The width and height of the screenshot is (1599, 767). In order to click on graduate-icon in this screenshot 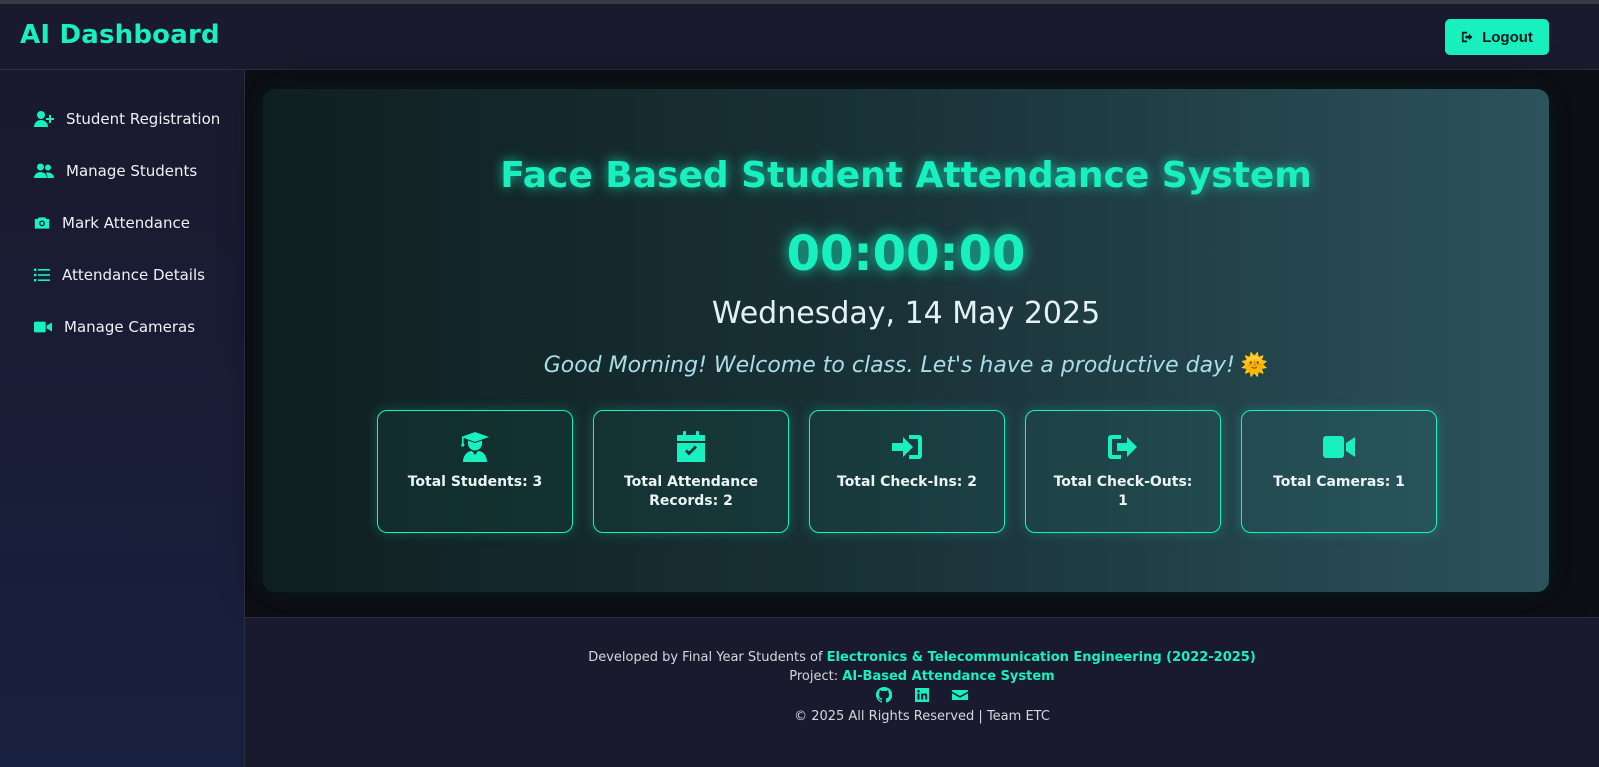, I will do `click(475, 447)`.